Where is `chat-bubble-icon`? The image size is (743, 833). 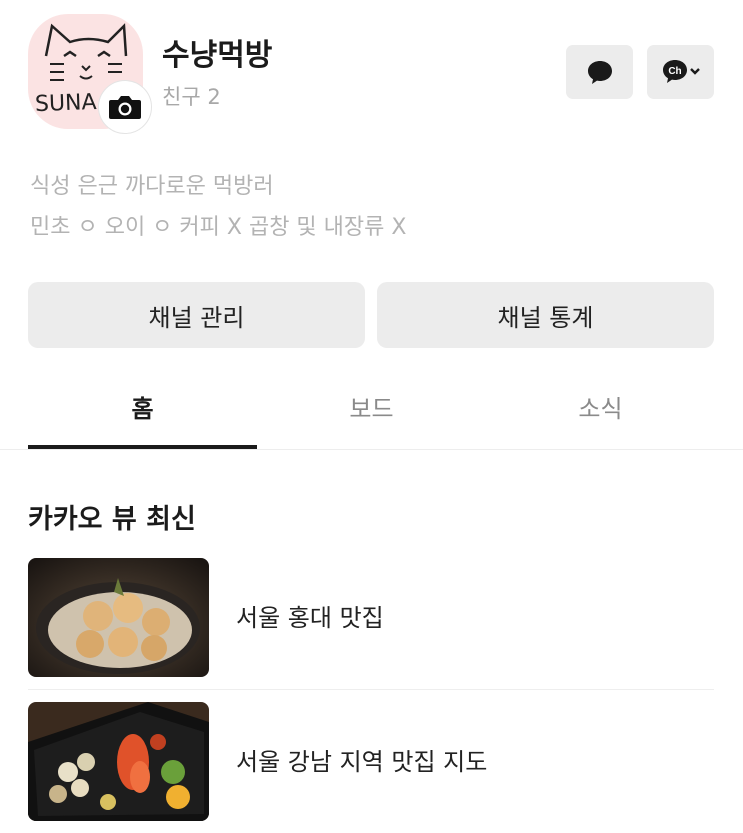 chat-bubble-icon is located at coordinates (599, 72).